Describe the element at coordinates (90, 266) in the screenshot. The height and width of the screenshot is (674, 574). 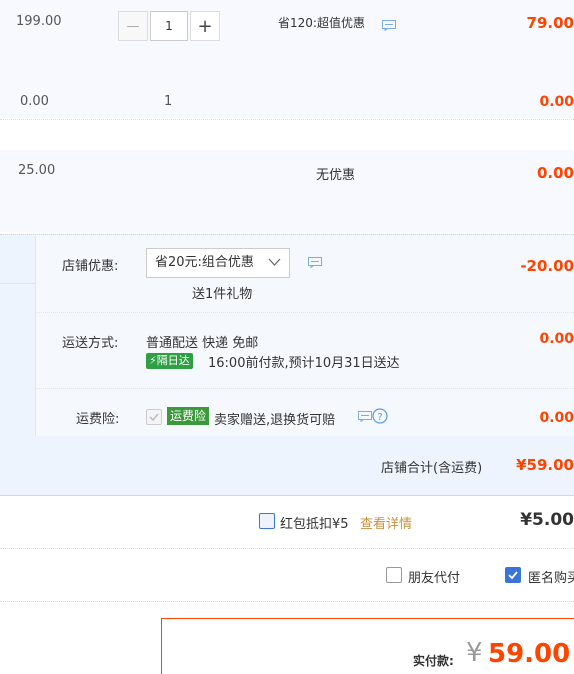
I see `shop-discount-label: 店铺优惠:` at that location.